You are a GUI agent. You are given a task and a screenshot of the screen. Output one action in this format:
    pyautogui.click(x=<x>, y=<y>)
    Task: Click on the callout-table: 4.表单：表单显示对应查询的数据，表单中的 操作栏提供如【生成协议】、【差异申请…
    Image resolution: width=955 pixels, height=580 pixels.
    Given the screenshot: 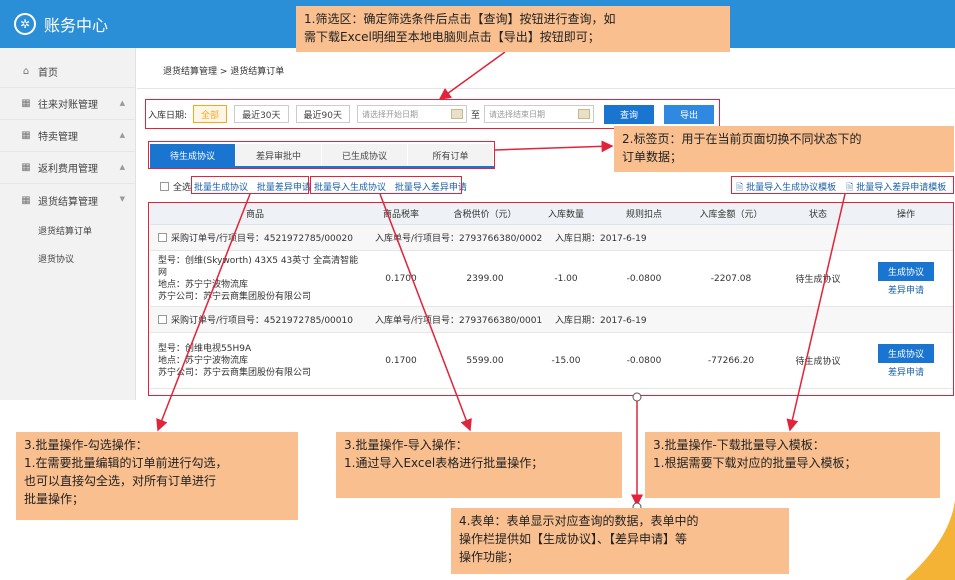 What is the action you would take?
    pyautogui.click(x=620, y=541)
    